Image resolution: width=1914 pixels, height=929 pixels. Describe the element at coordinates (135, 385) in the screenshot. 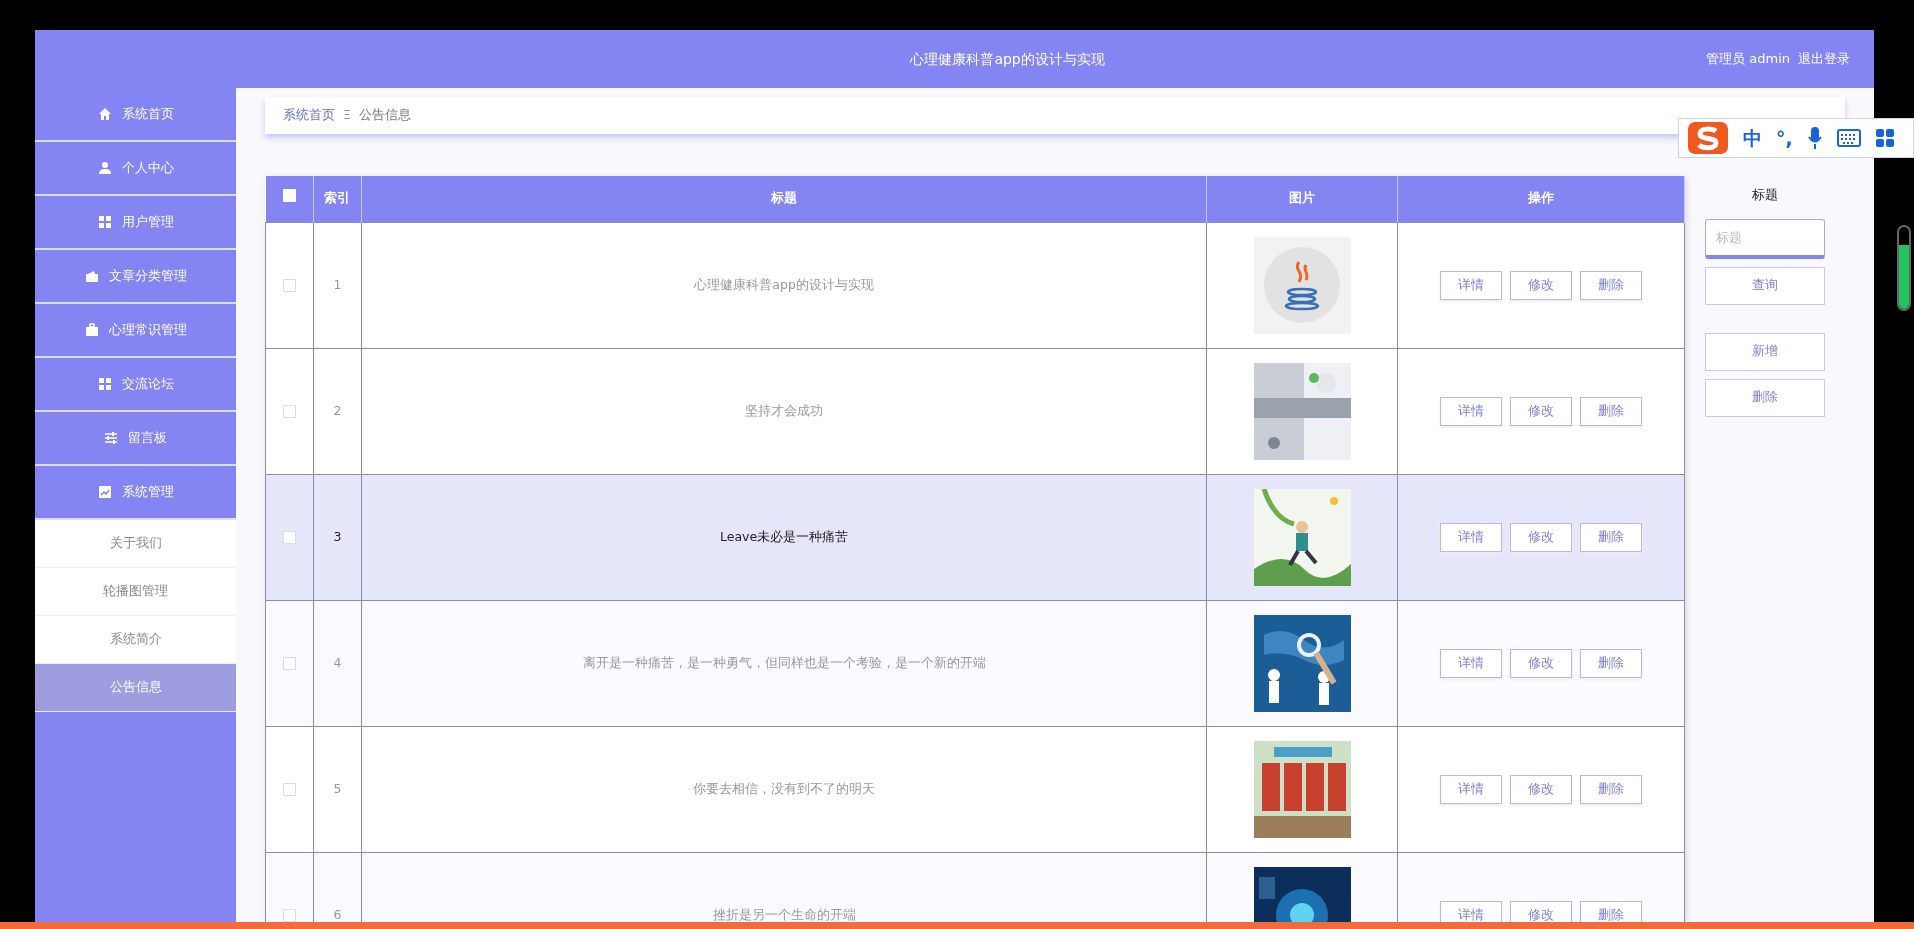

I see `sidebar-item: 交流论坛` at that location.